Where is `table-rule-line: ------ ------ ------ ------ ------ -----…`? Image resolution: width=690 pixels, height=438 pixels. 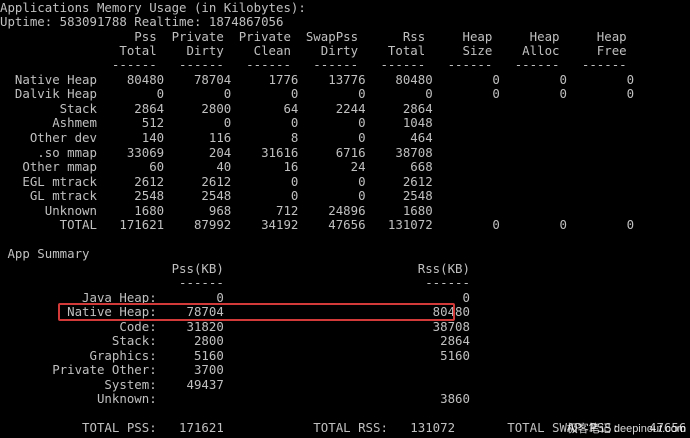 table-rule-line: ------ ------ ------ ------ ------ -----… is located at coordinates (313, 64).